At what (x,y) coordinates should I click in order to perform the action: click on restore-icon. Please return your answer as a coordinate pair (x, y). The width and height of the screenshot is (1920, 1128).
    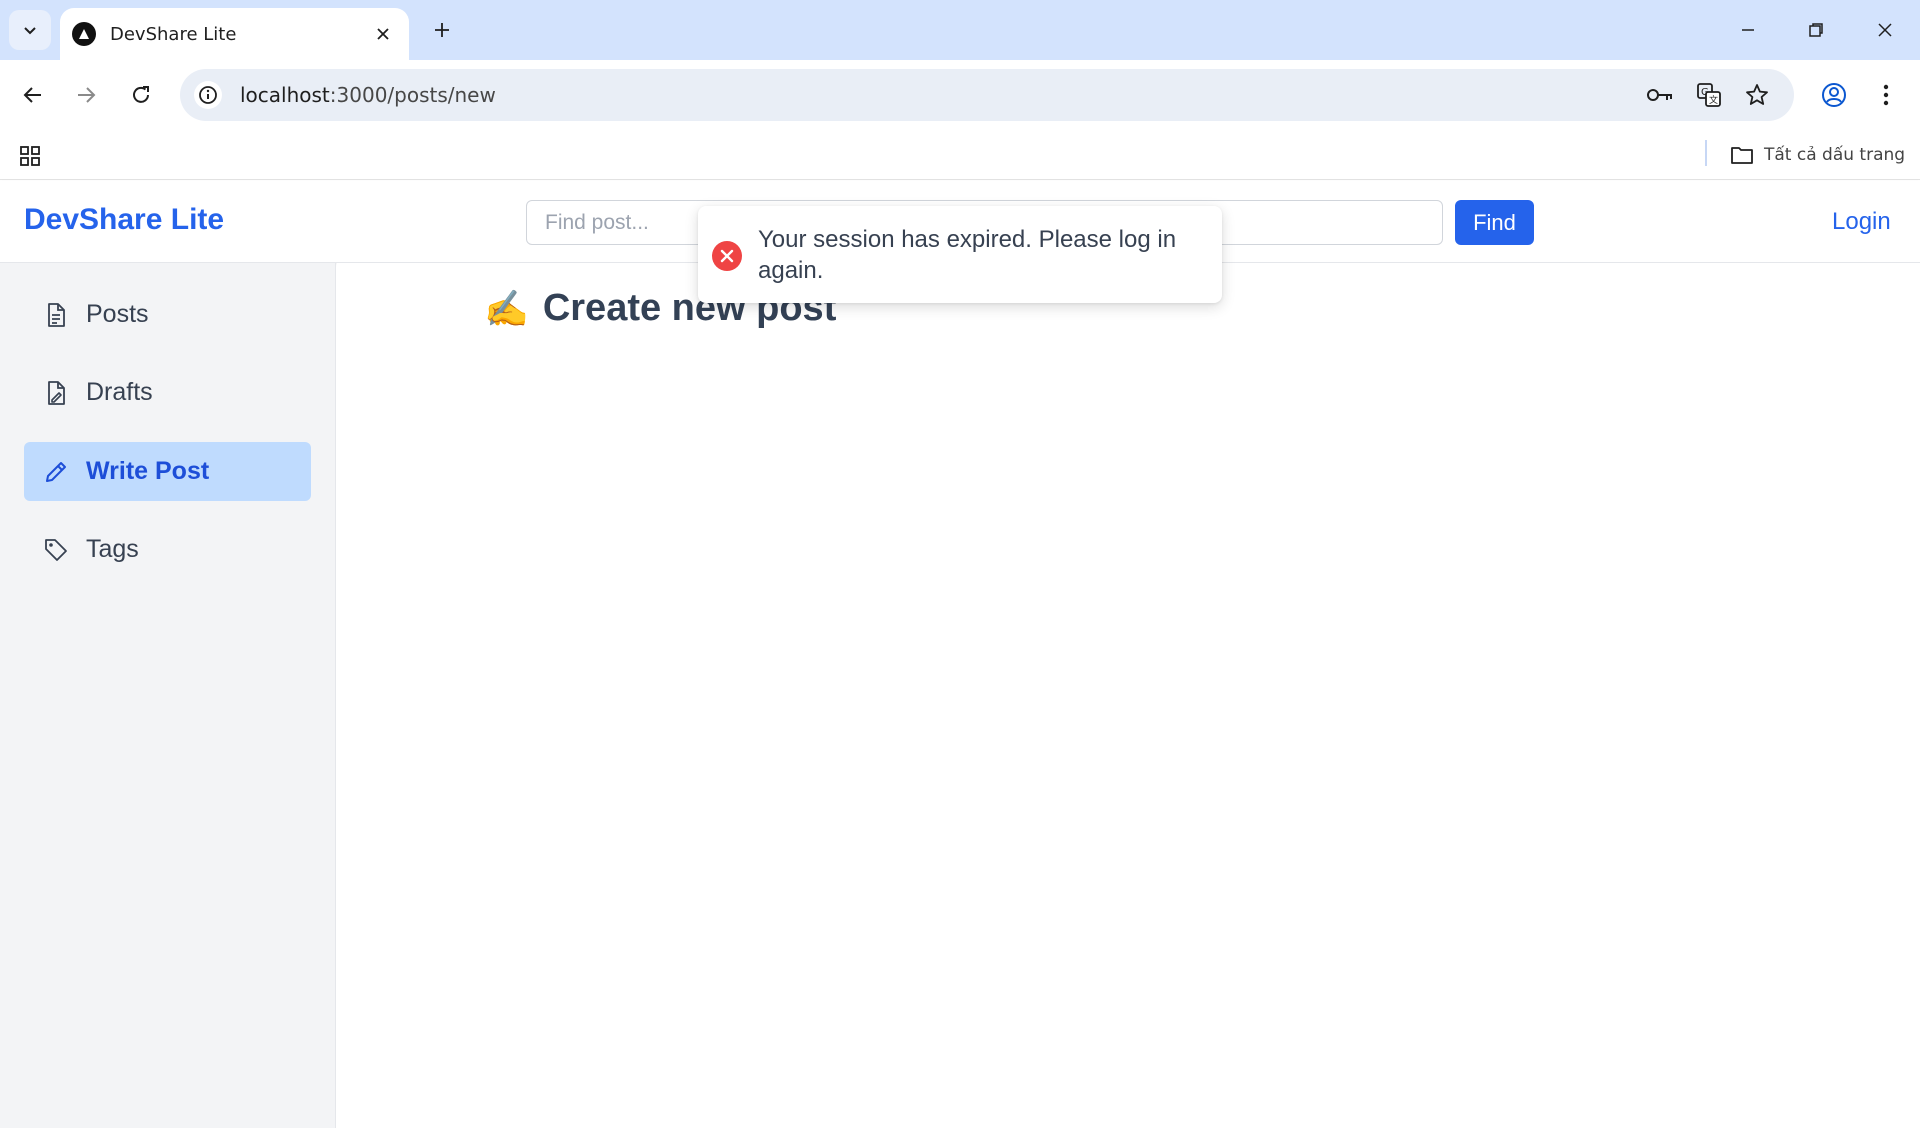
    Looking at the image, I should click on (1816, 30).